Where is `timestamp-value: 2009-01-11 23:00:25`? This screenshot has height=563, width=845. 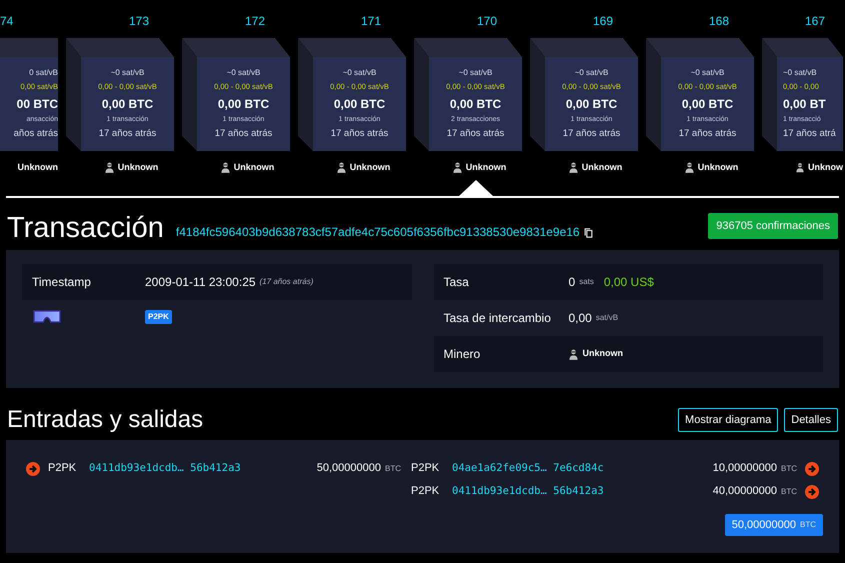 timestamp-value: 2009-01-11 23:00:25 is located at coordinates (200, 282).